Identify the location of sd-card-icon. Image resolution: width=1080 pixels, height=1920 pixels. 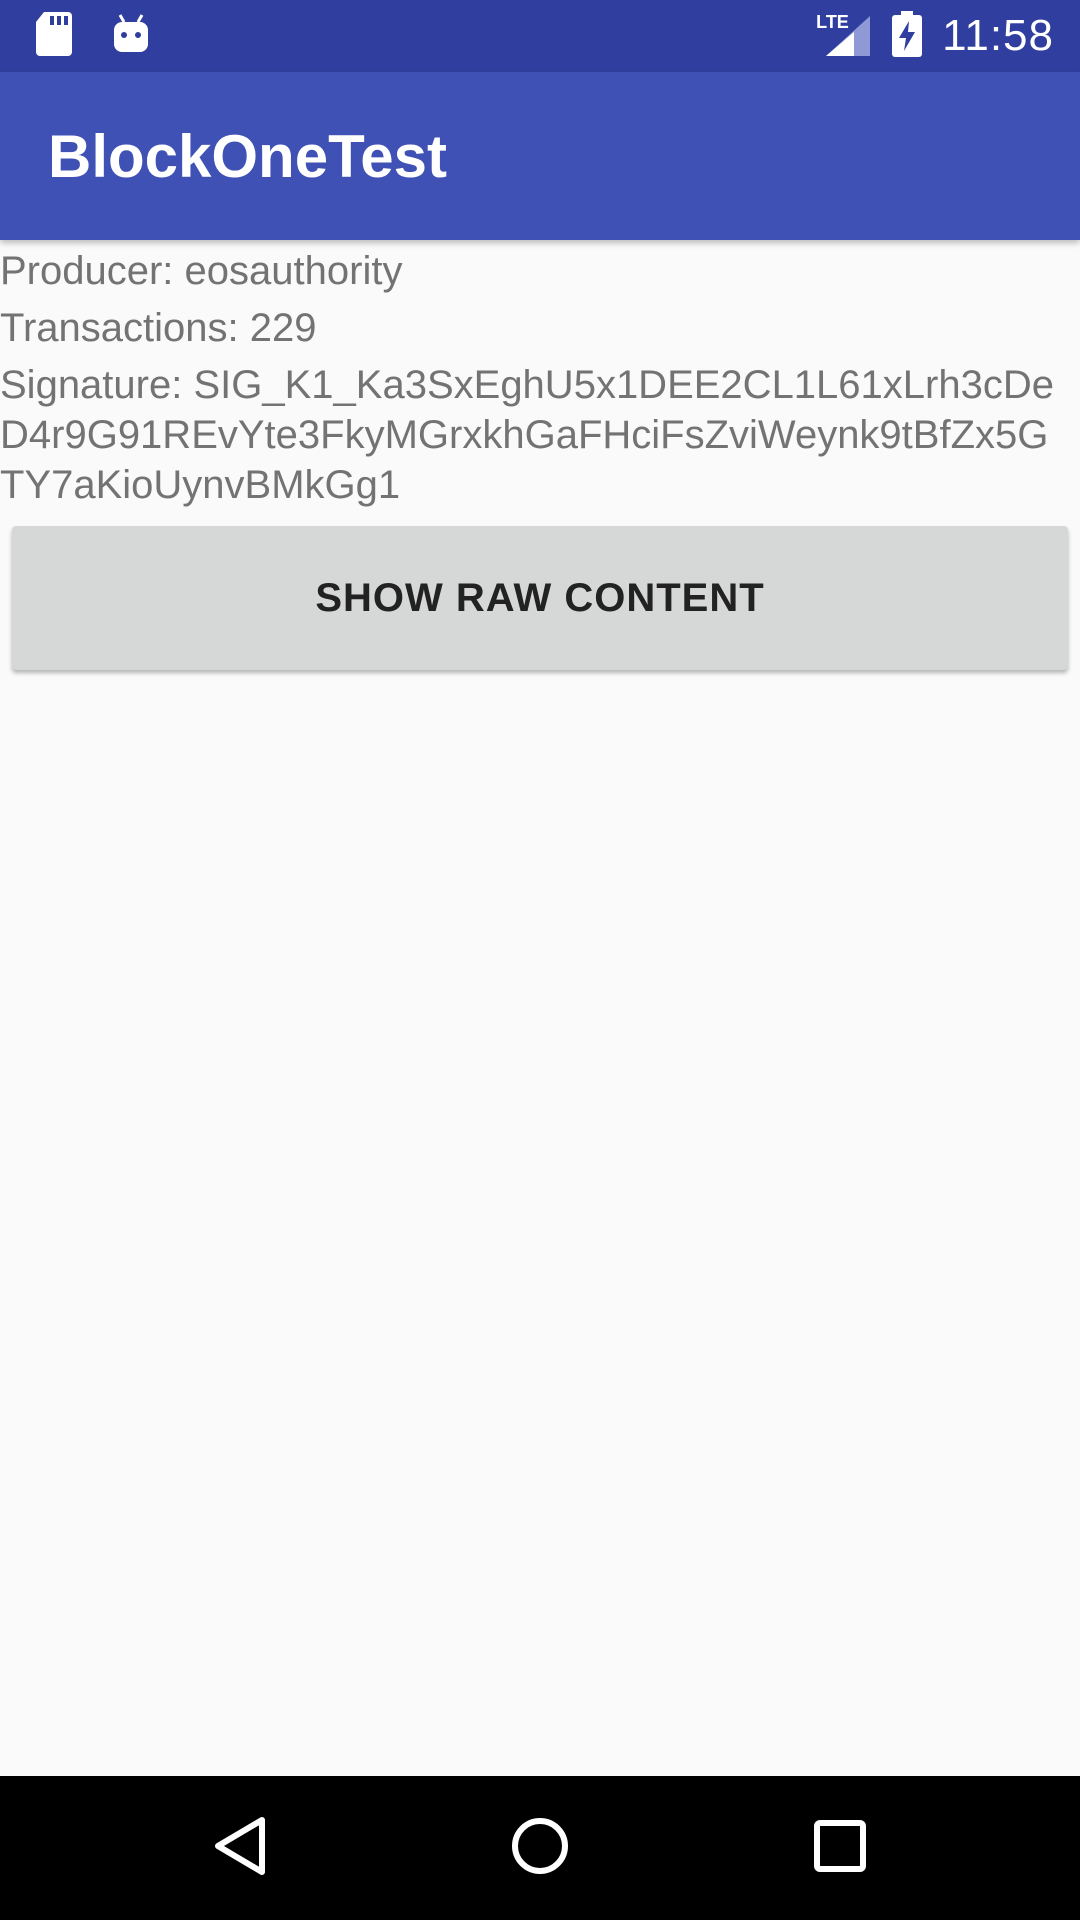
(54, 36).